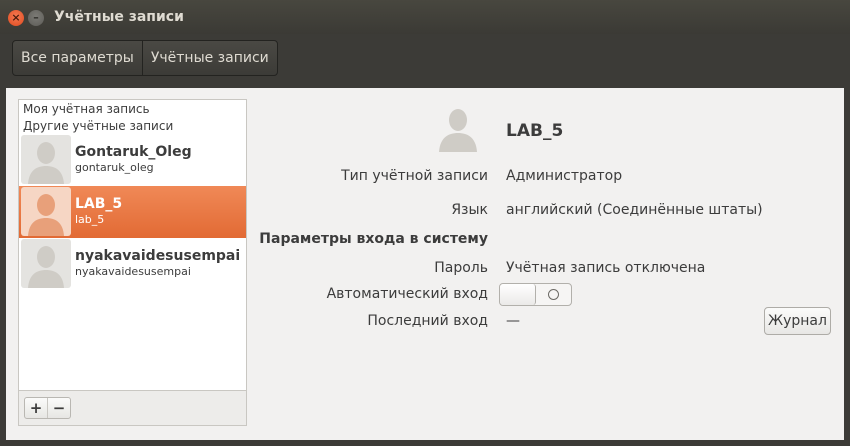 Image resolution: width=850 pixels, height=446 pixels. Describe the element at coordinates (90, 219) in the screenshot. I see `user-login: lab_5` at that location.